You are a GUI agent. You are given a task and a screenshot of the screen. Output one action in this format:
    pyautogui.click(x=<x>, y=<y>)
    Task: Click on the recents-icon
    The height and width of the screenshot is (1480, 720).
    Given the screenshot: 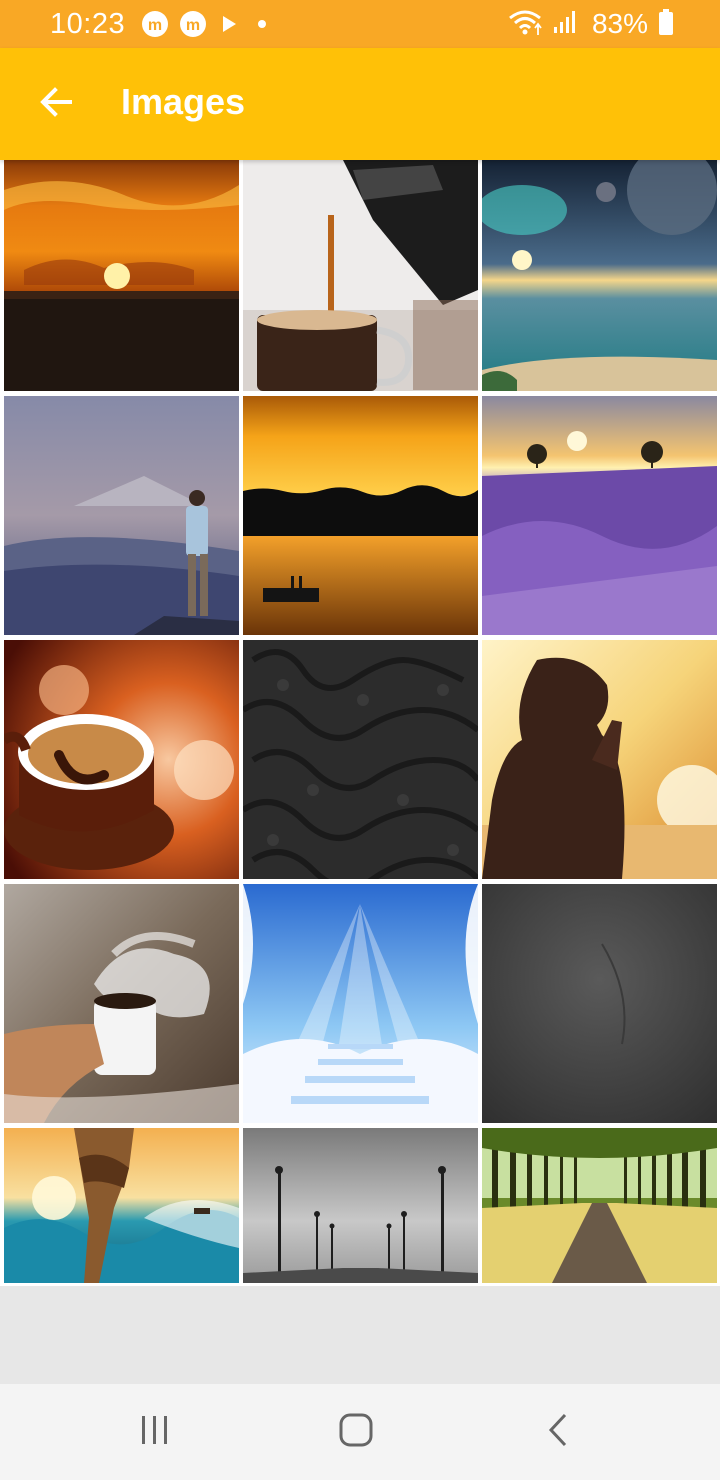 What is the action you would take?
    pyautogui.click(x=155, y=1432)
    